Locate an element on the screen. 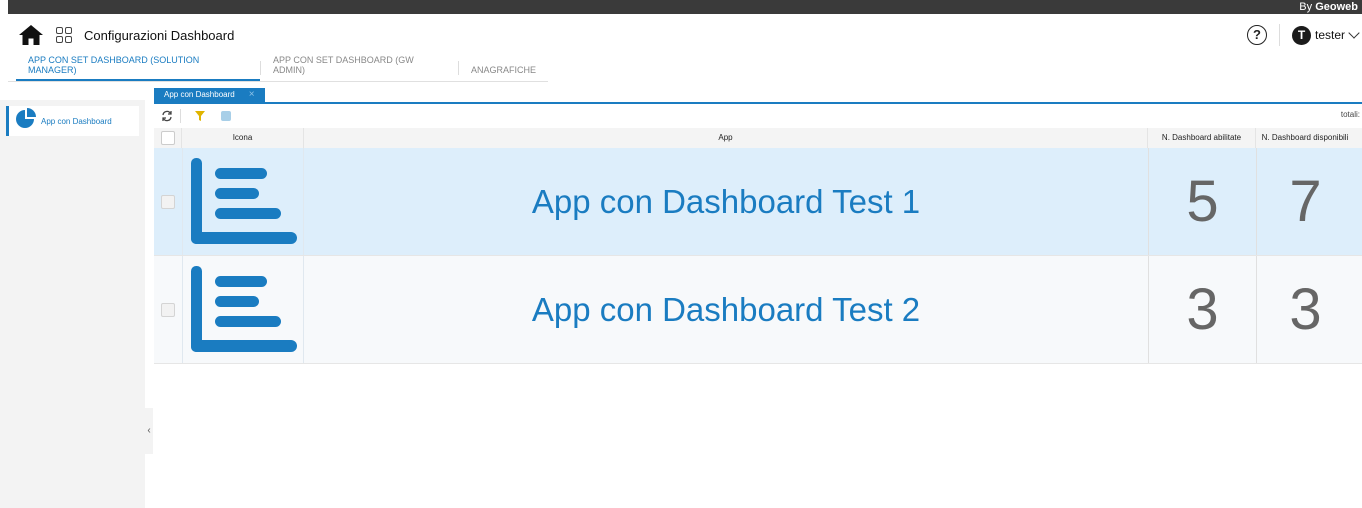 The height and width of the screenshot is (508, 1362). app-name: App con Dashboard Test 2 is located at coordinates (726, 309).